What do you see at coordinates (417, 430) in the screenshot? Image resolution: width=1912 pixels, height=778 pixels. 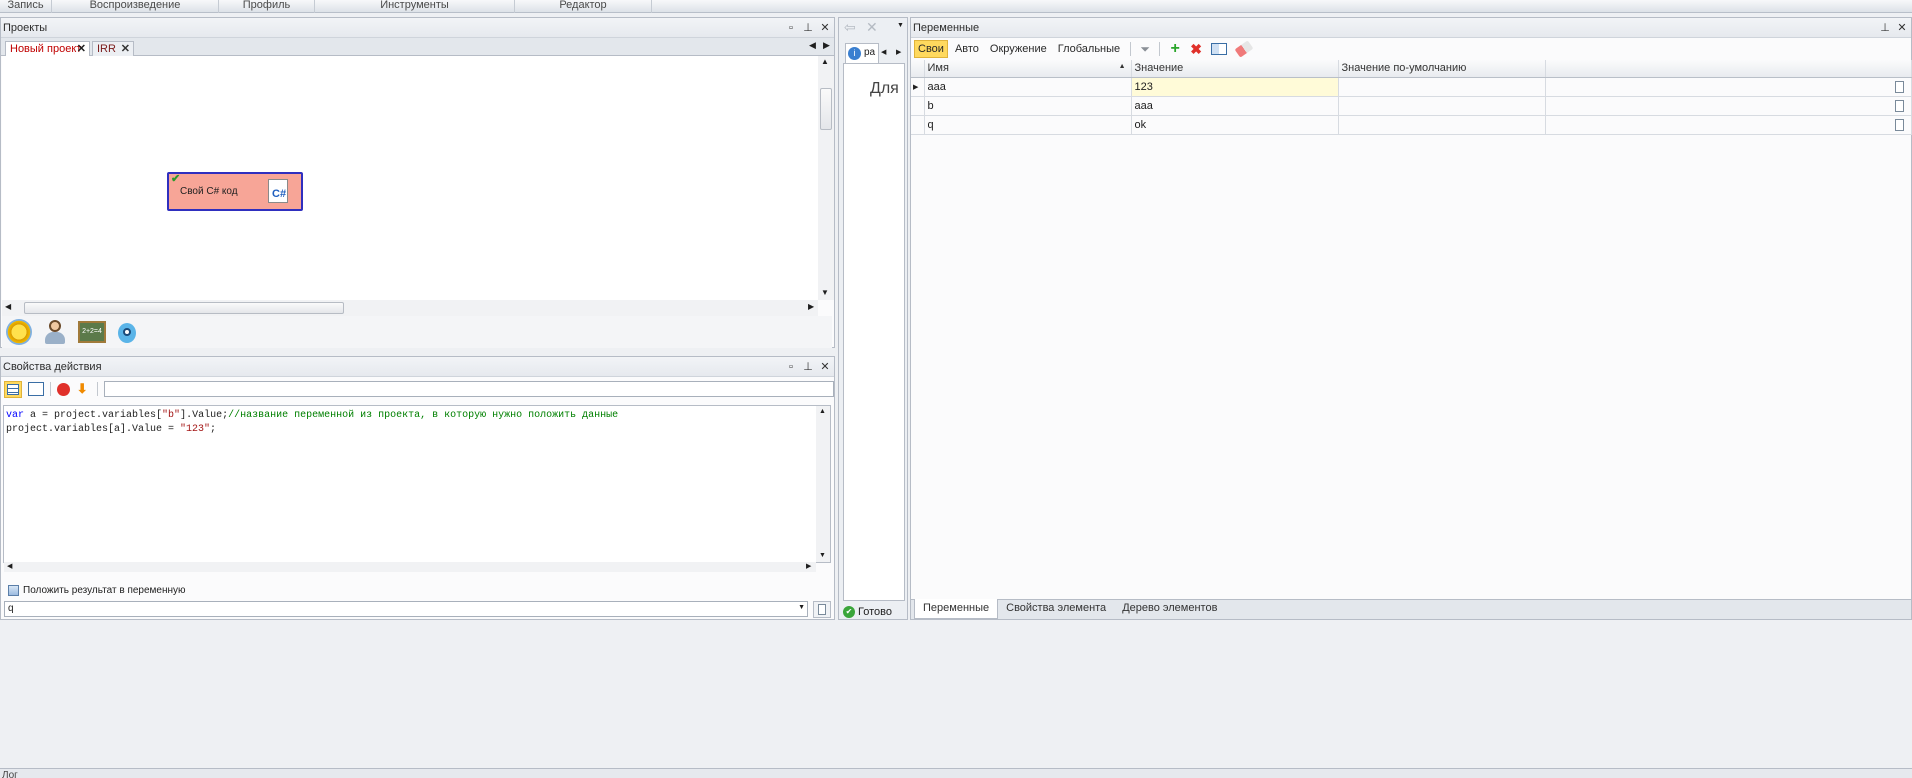 I see `code-line: project.variables[a].Value = "123";` at bounding box center [417, 430].